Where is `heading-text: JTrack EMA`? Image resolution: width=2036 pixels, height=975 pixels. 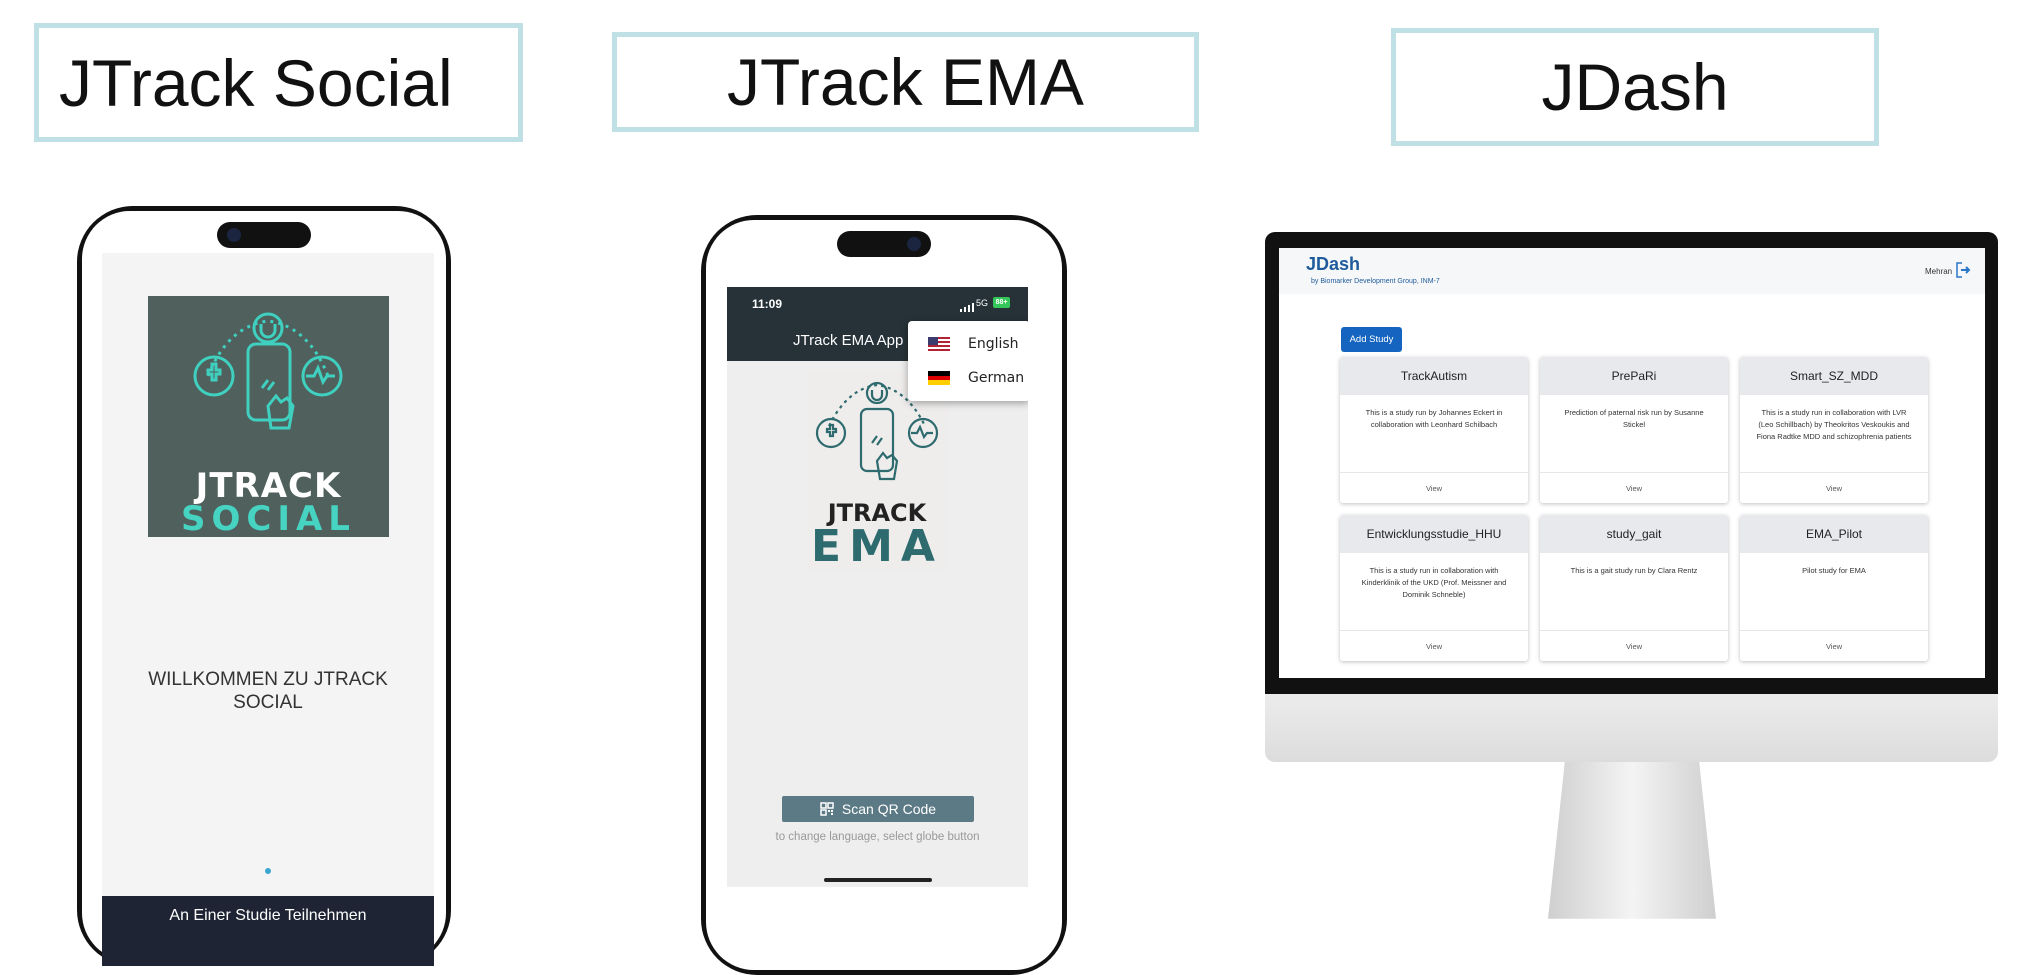 heading-text: JTrack EMA is located at coordinates (905, 82).